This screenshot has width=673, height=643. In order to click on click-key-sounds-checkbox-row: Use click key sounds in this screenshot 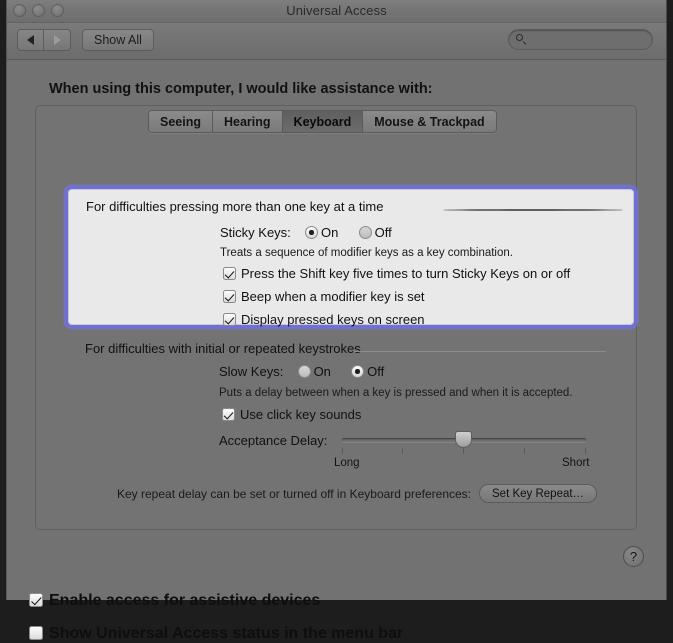, I will do `click(291, 414)`.